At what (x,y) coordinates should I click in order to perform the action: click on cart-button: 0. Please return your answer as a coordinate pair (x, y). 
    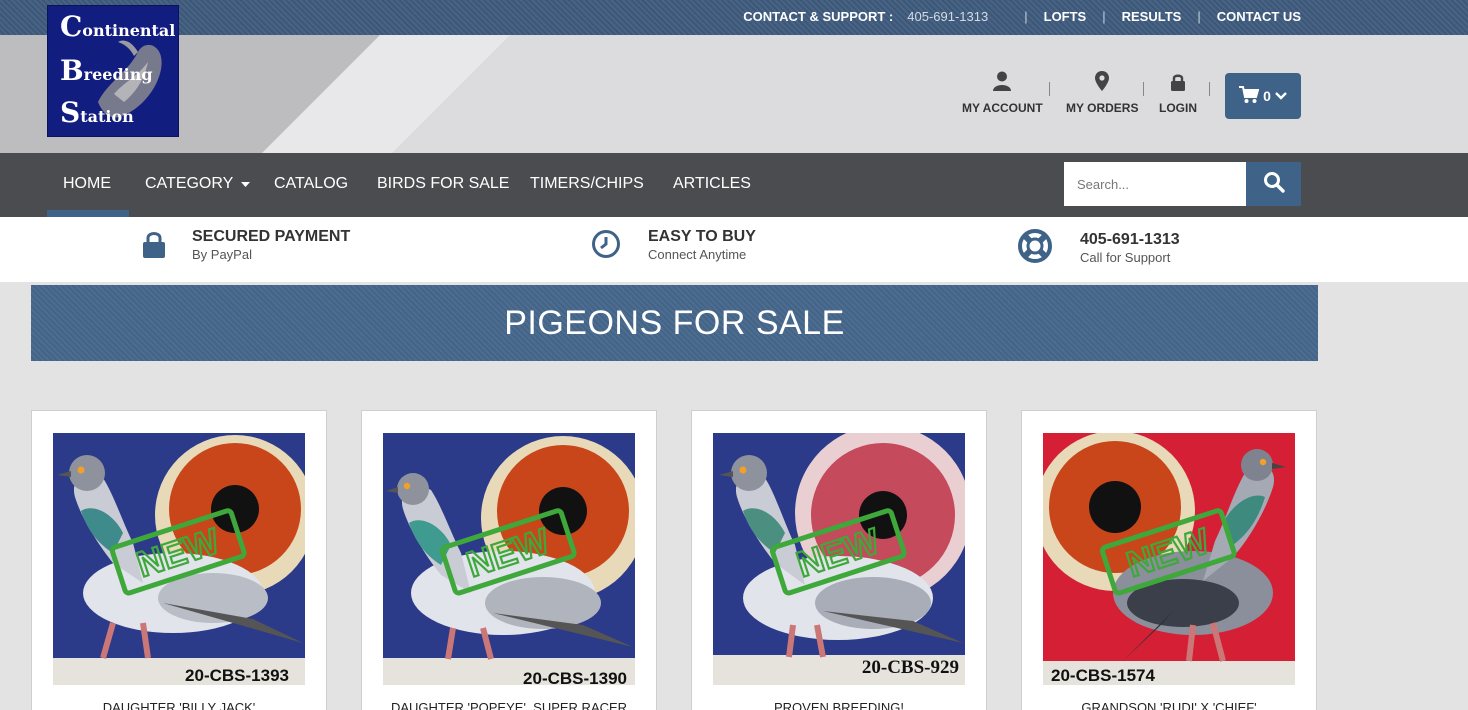
    Looking at the image, I should click on (1263, 96).